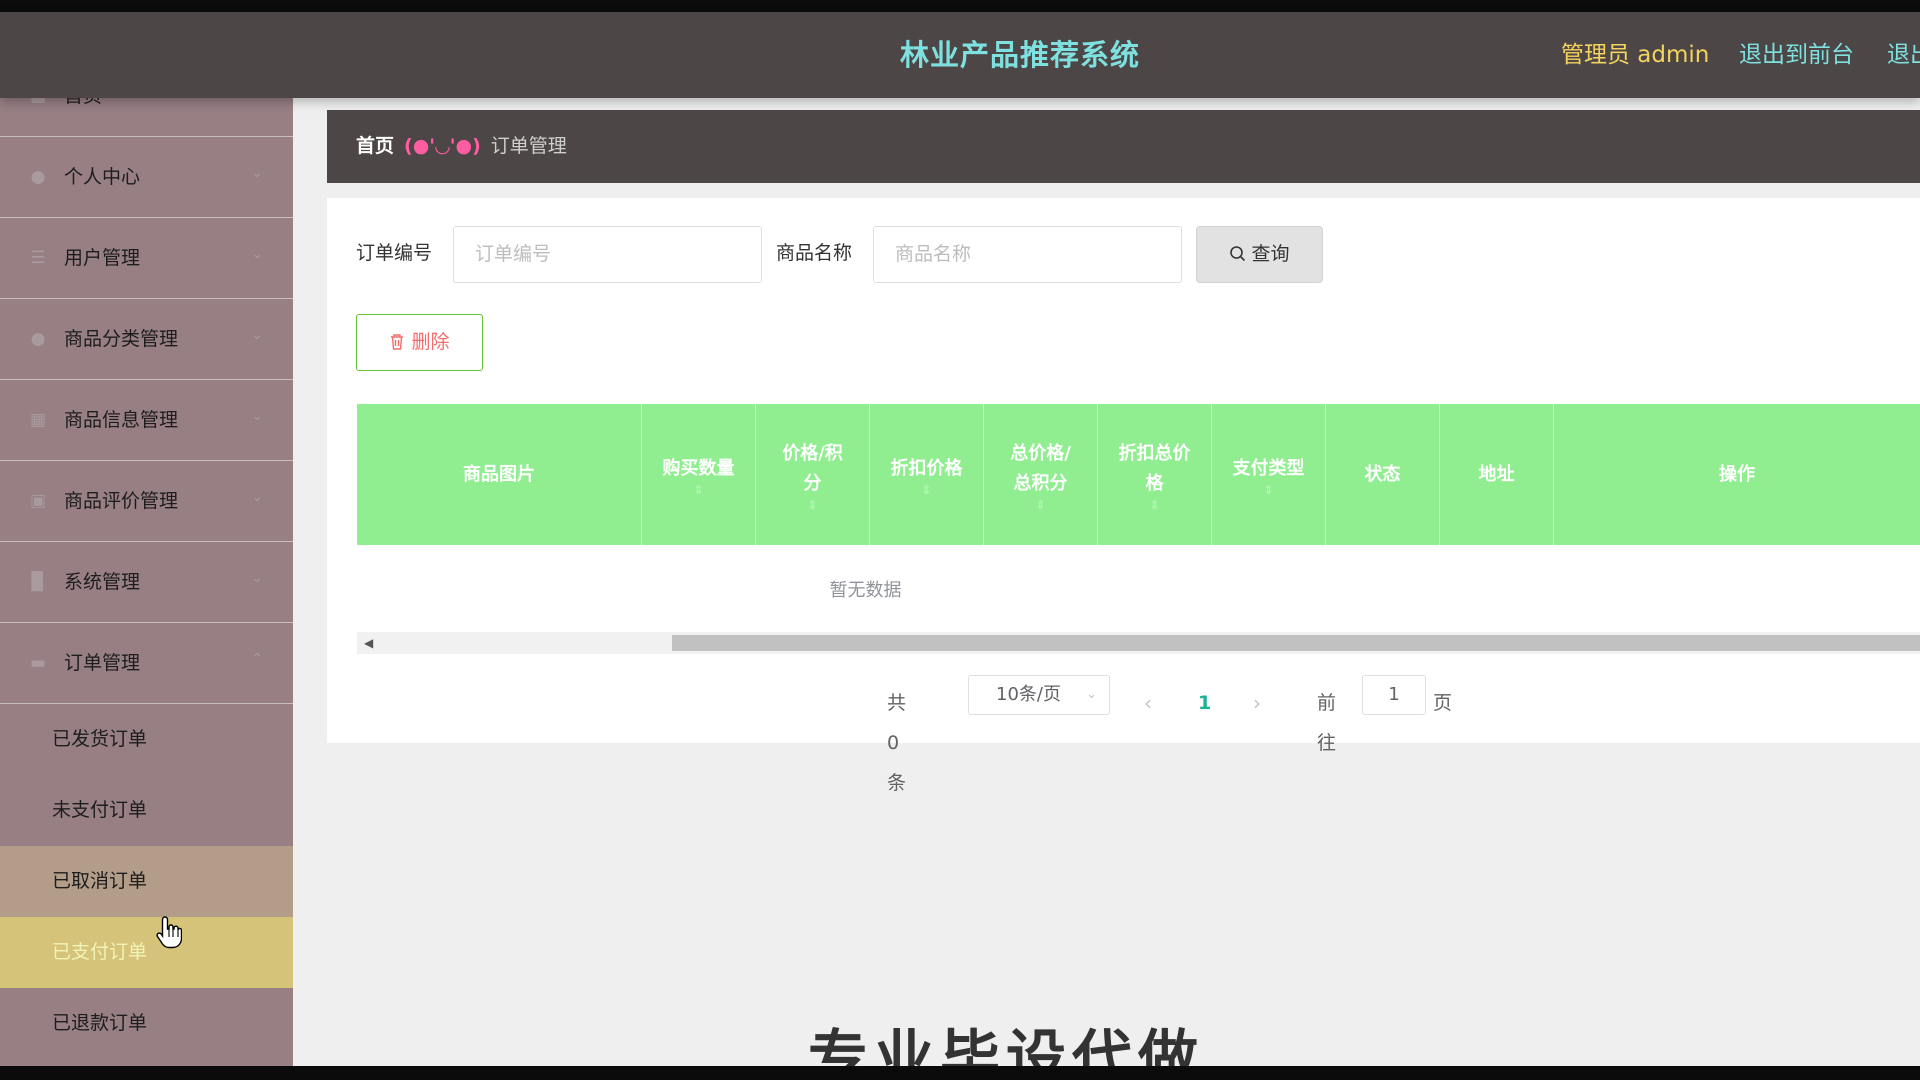 Image resolution: width=1920 pixels, height=1080 pixels. What do you see at coordinates (1635, 55) in the screenshot?
I see `admin-user-label: 管理员 admin` at bounding box center [1635, 55].